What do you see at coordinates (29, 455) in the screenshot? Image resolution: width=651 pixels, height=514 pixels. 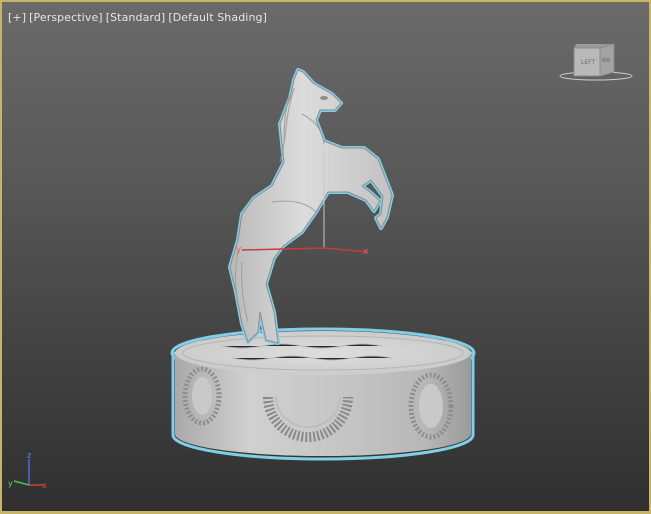 I see `axis-z-label: z` at bounding box center [29, 455].